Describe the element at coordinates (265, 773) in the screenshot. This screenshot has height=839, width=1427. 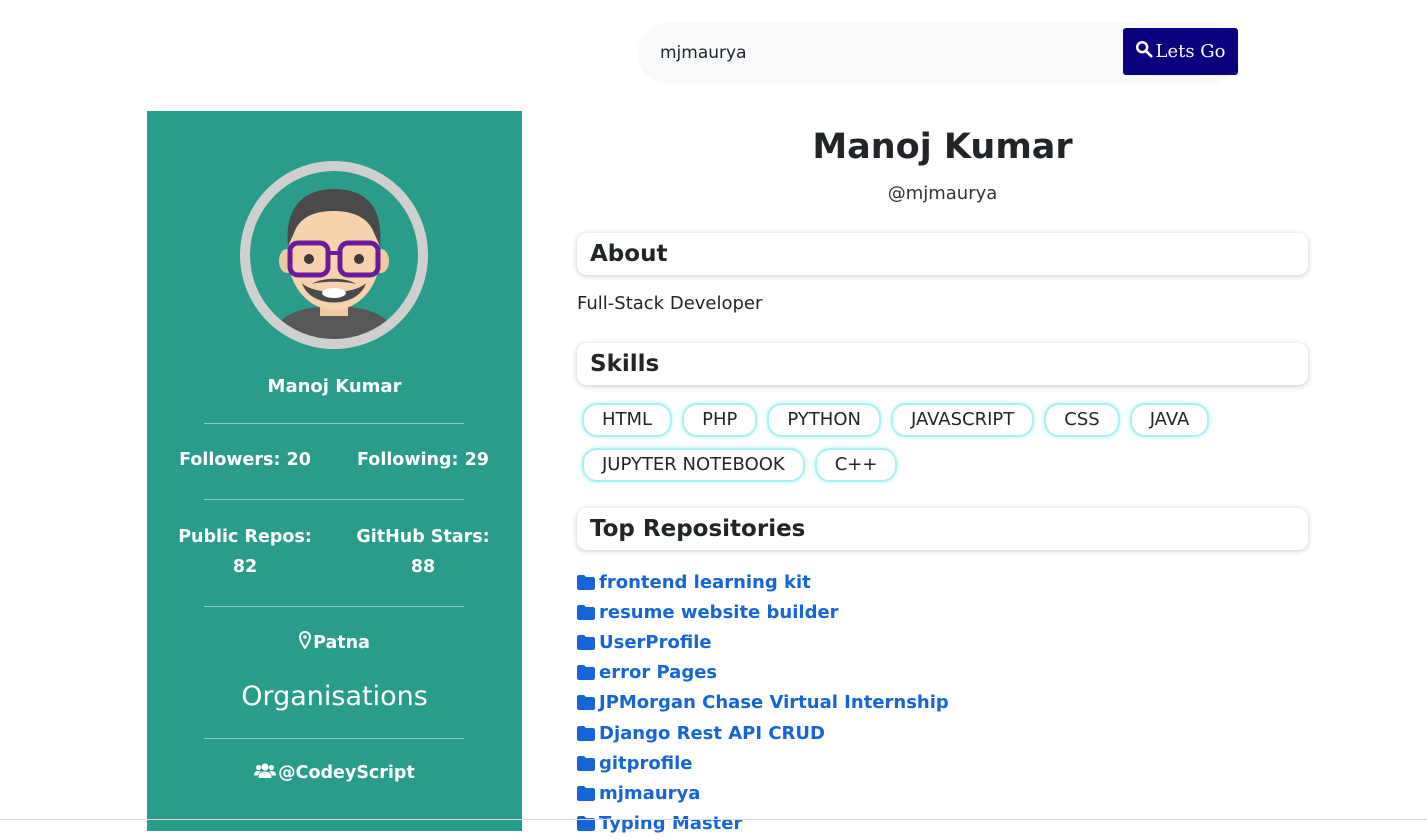
I see `users-icon` at that location.